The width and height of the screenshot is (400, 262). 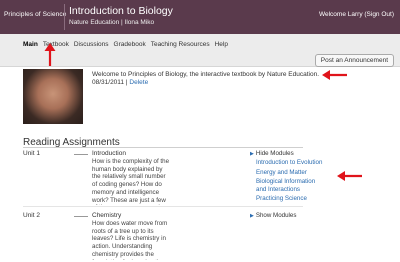 What do you see at coordinates (31, 153) in the screenshot?
I see `unit-label: Unit 1` at bounding box center [31, 153].